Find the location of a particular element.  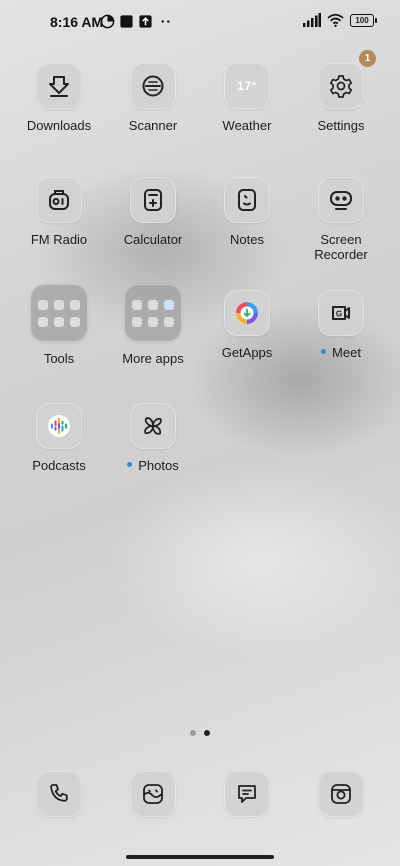

app-podcasts: Podcasts is located at coordinates (59, 438).